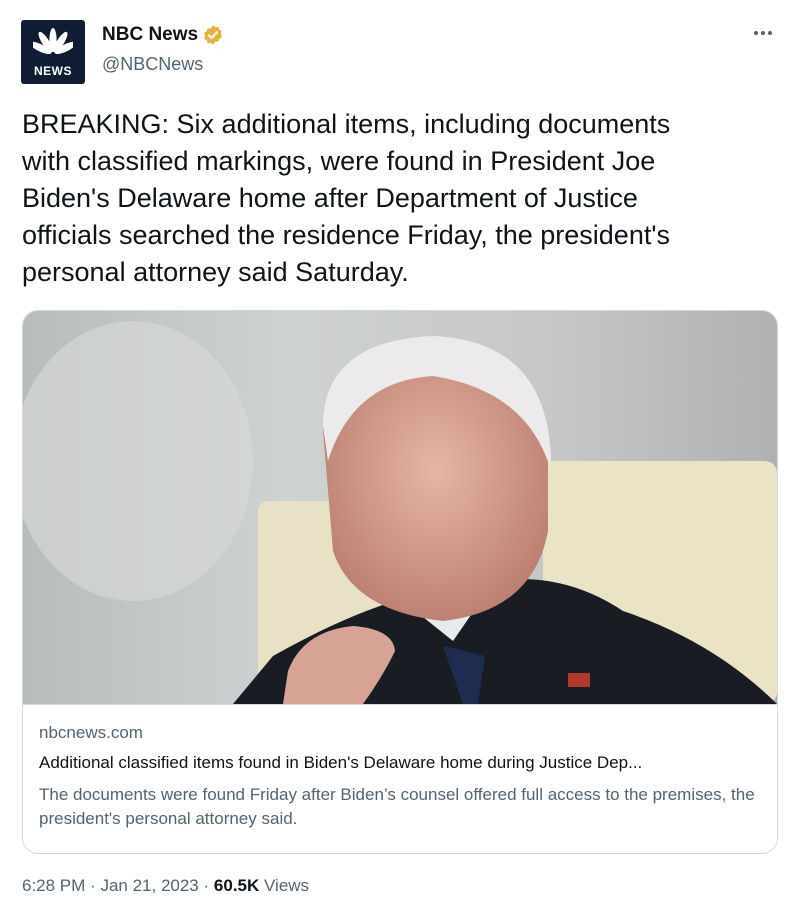 The width and height of the screenshot is (800, 901). Describe the element at coordinates (53, 885) in the screenshot. I see `tweet-time: 6:28 PM` at that location.